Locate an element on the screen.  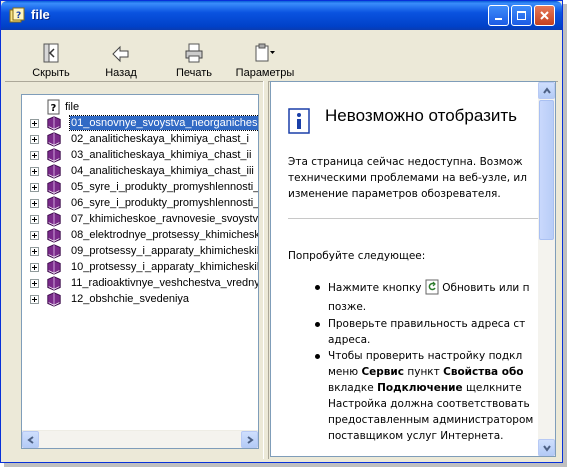
bullet-3-item-text: пункт is located at coordinates (423, 372).